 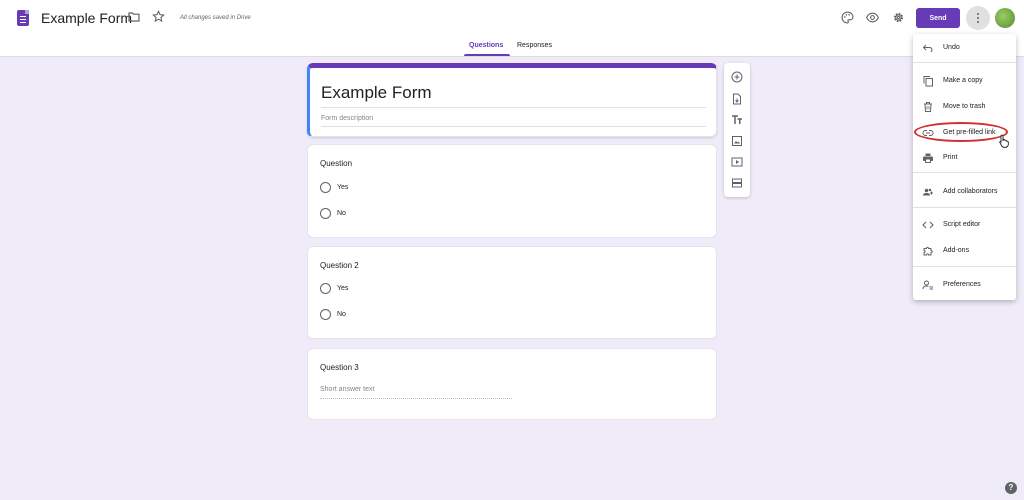 I want to click on short-answer-underline, so click(x=416, y=398).